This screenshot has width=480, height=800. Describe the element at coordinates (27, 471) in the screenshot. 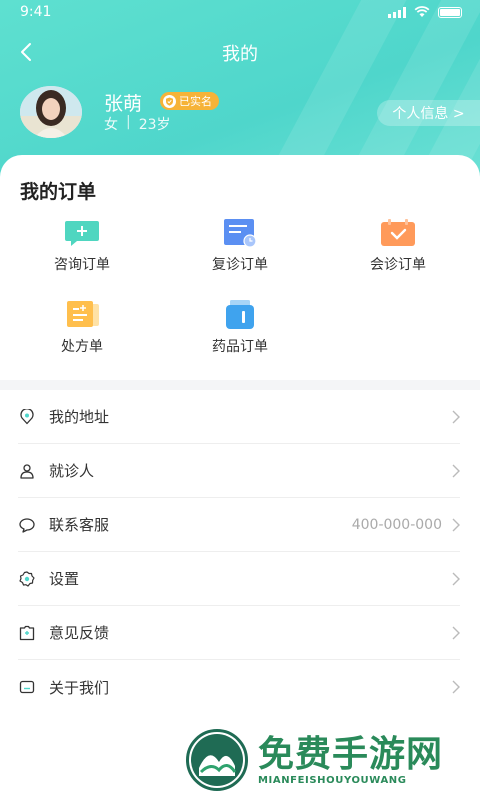

I see `person-icon` at that location.